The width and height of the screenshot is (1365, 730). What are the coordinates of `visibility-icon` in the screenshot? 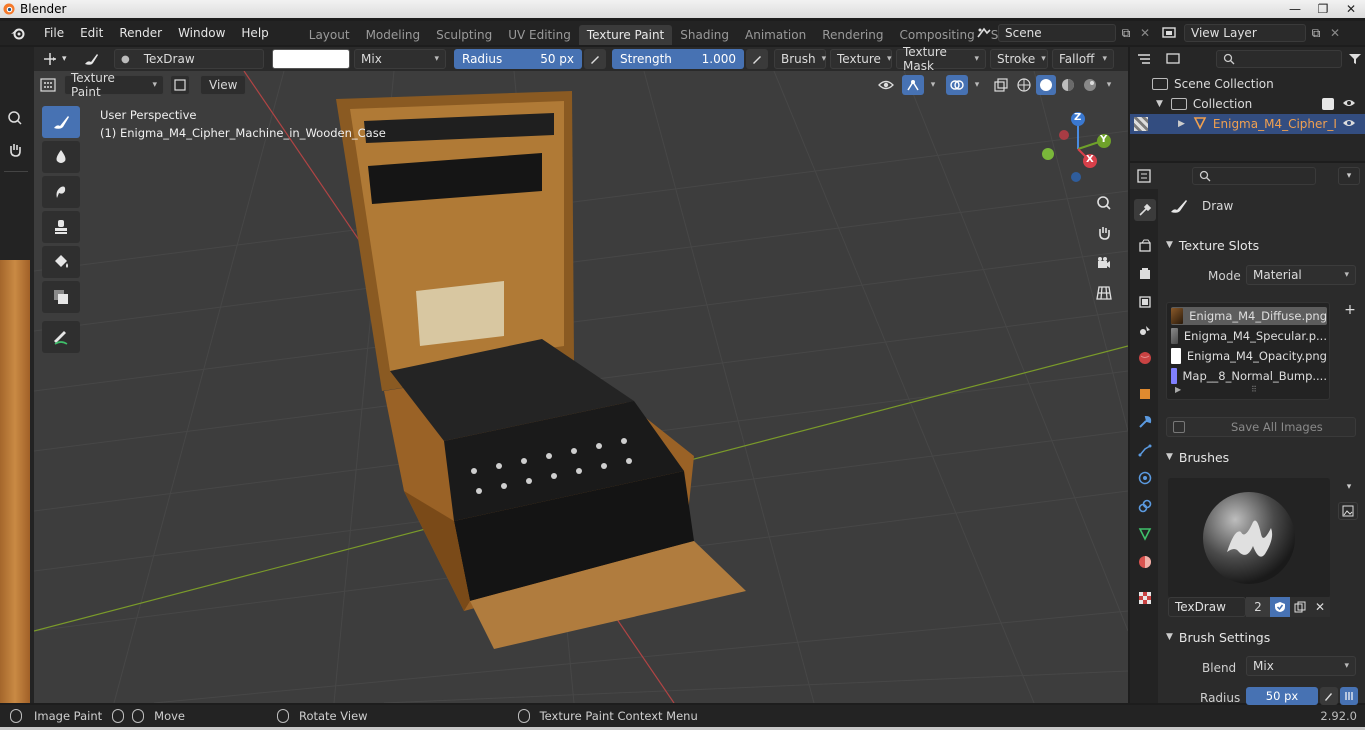 It's located at (886, 85).